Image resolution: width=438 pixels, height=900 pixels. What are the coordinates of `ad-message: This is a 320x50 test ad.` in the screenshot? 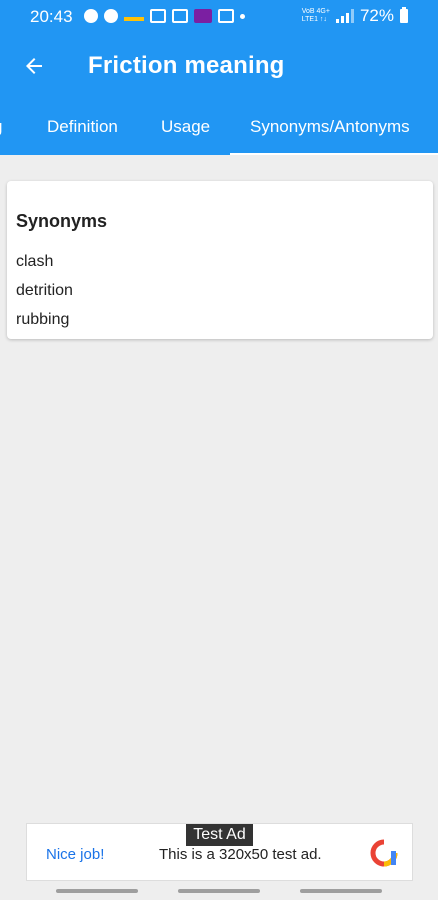 It's located at (240, 854).